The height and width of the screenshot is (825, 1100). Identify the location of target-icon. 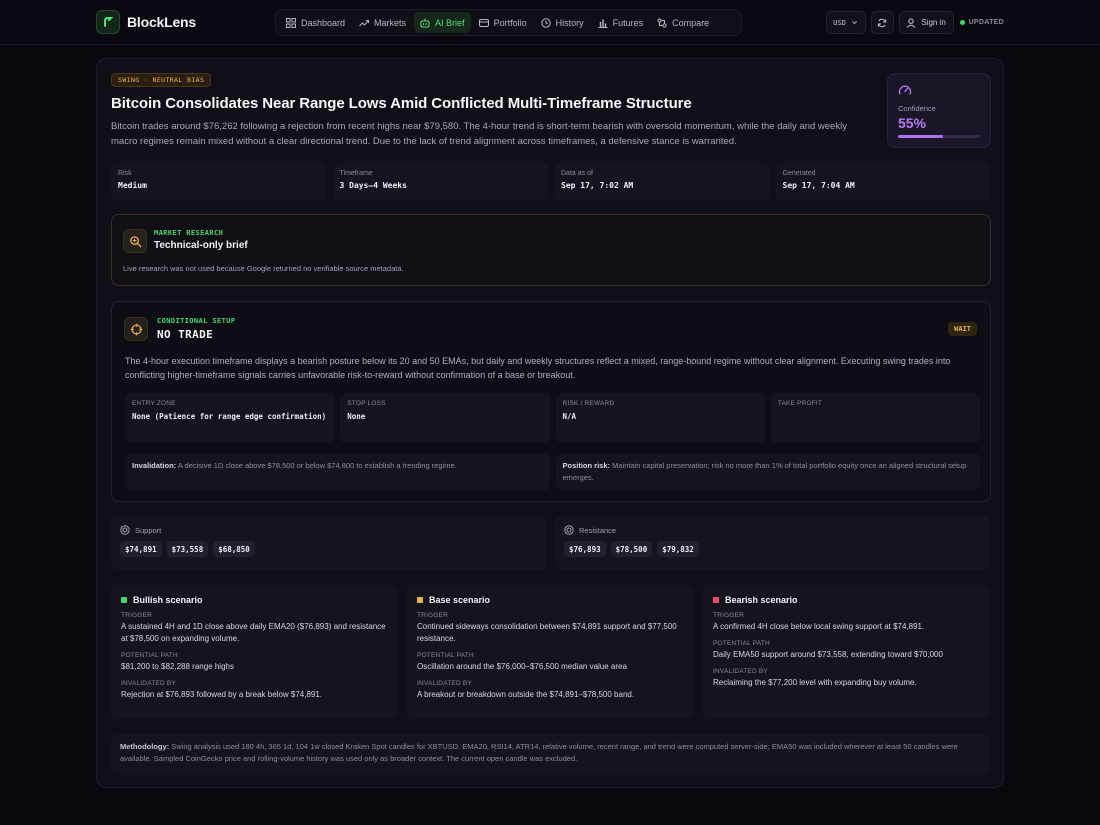
(569, 530).